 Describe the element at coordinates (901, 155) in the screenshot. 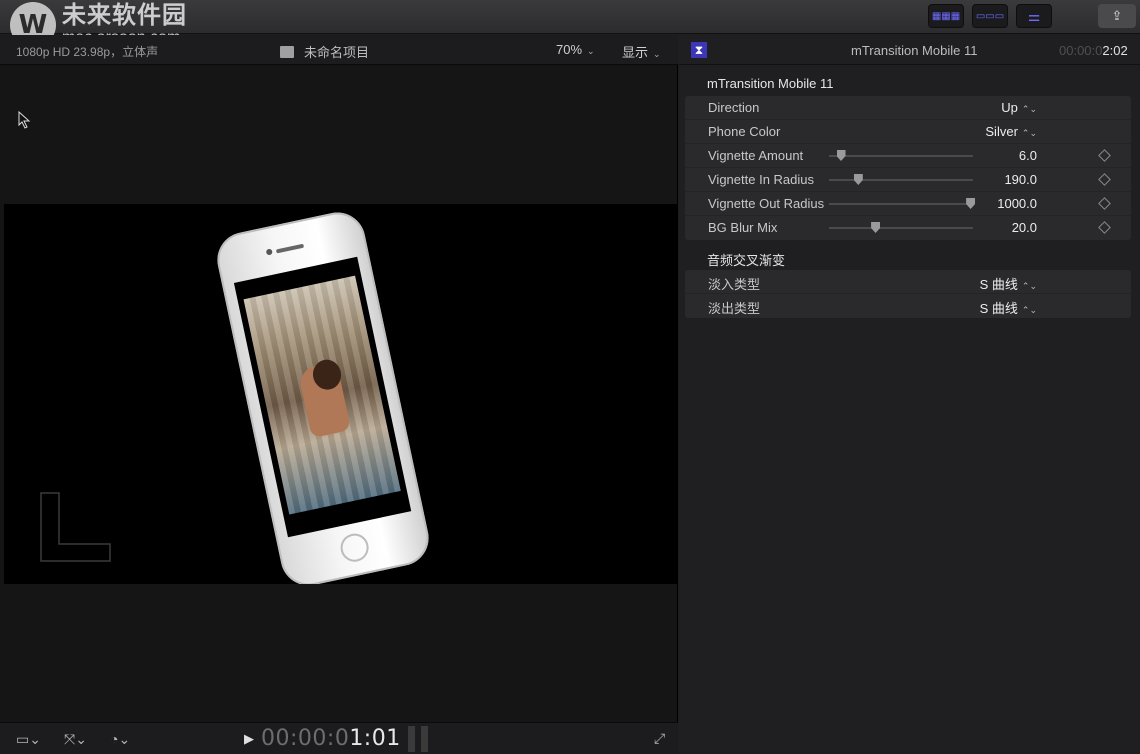

I see `vignette-amount-slider` at that location.